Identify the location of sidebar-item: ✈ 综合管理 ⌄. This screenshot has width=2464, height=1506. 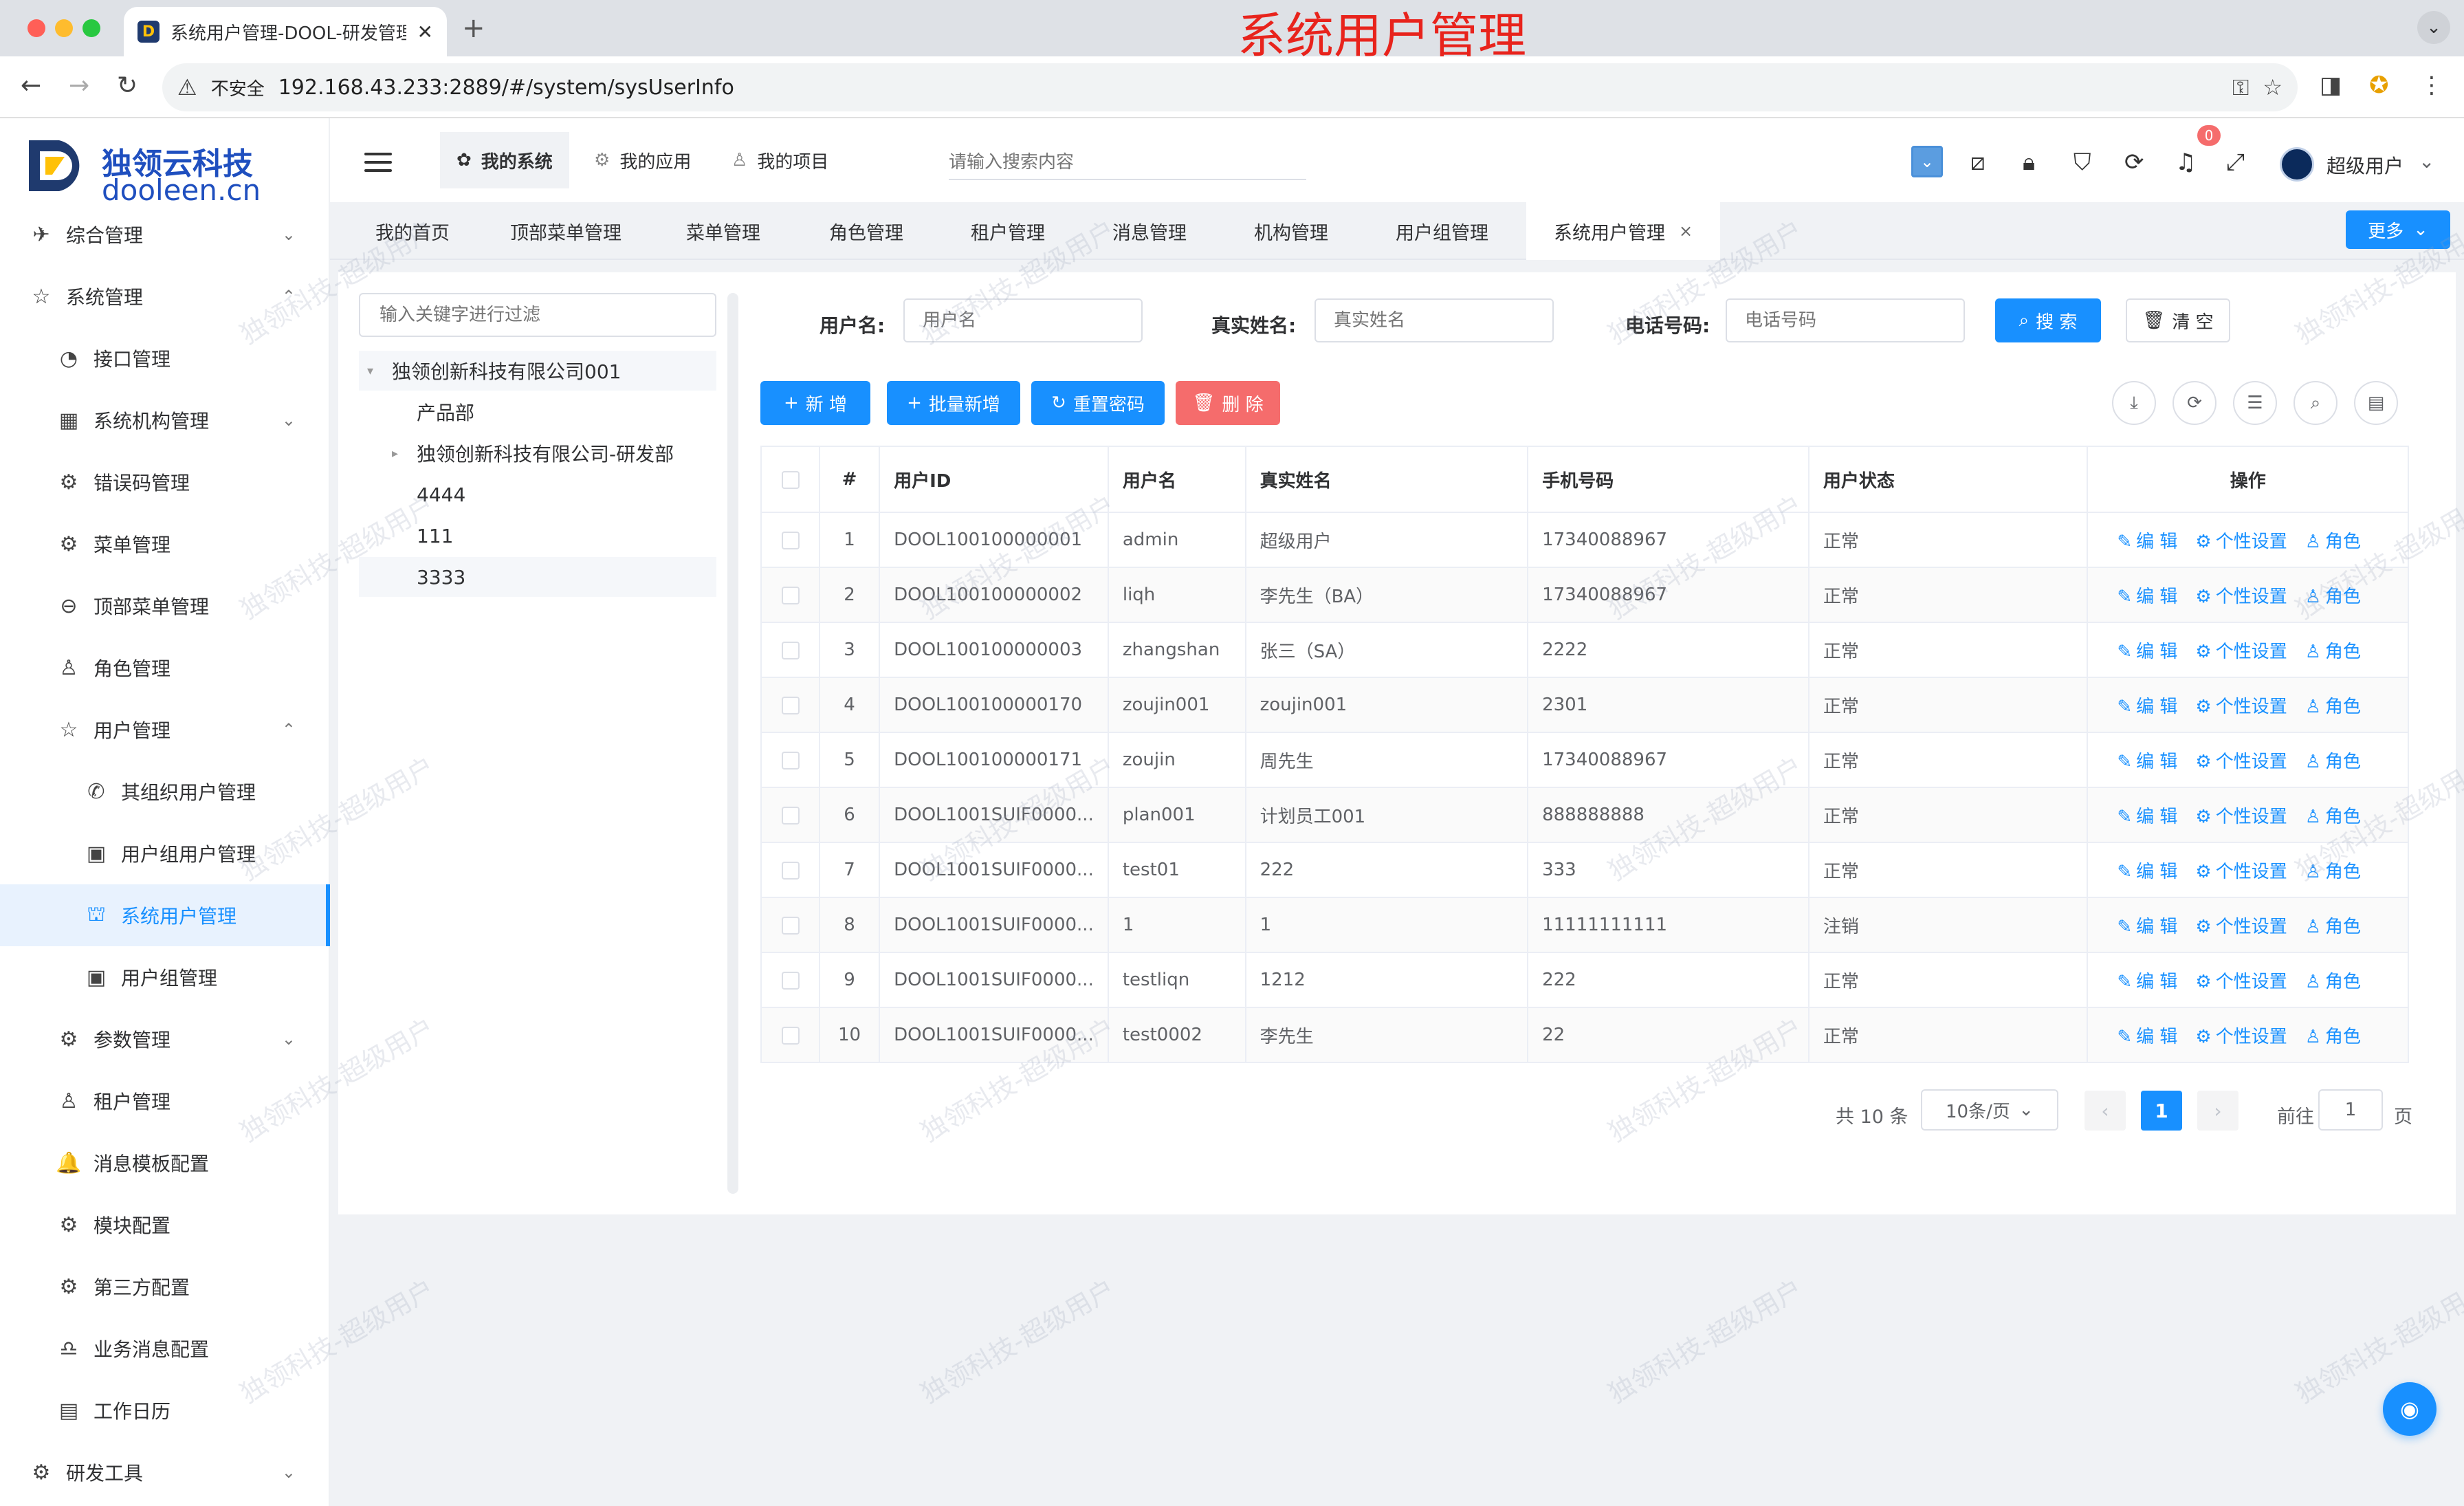
(165, 234).